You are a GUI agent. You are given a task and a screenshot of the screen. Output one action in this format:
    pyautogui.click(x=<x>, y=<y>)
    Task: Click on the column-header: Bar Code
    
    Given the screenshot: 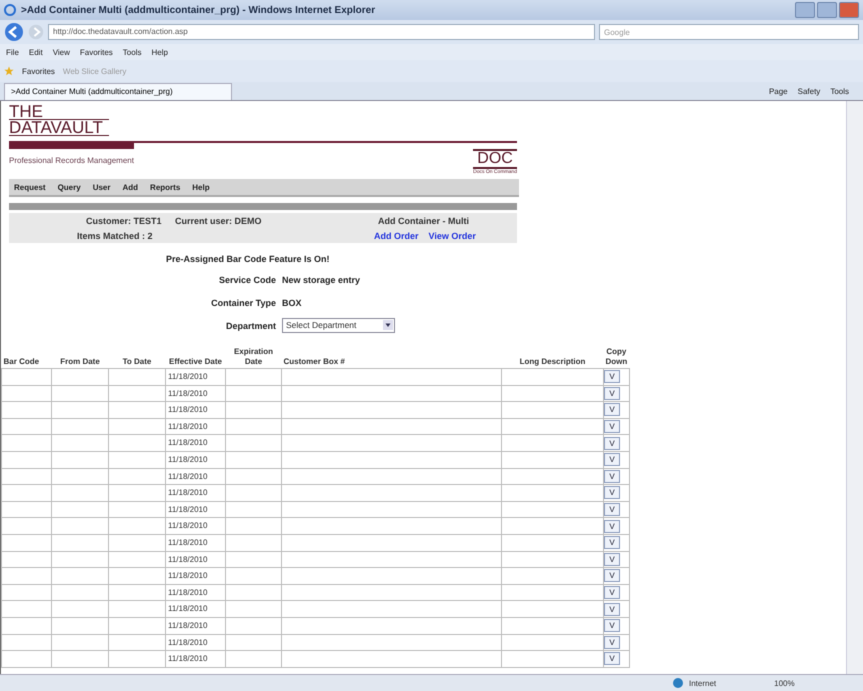 What is the action you would take?
    pyautogui.click(x=27, y=357)
    